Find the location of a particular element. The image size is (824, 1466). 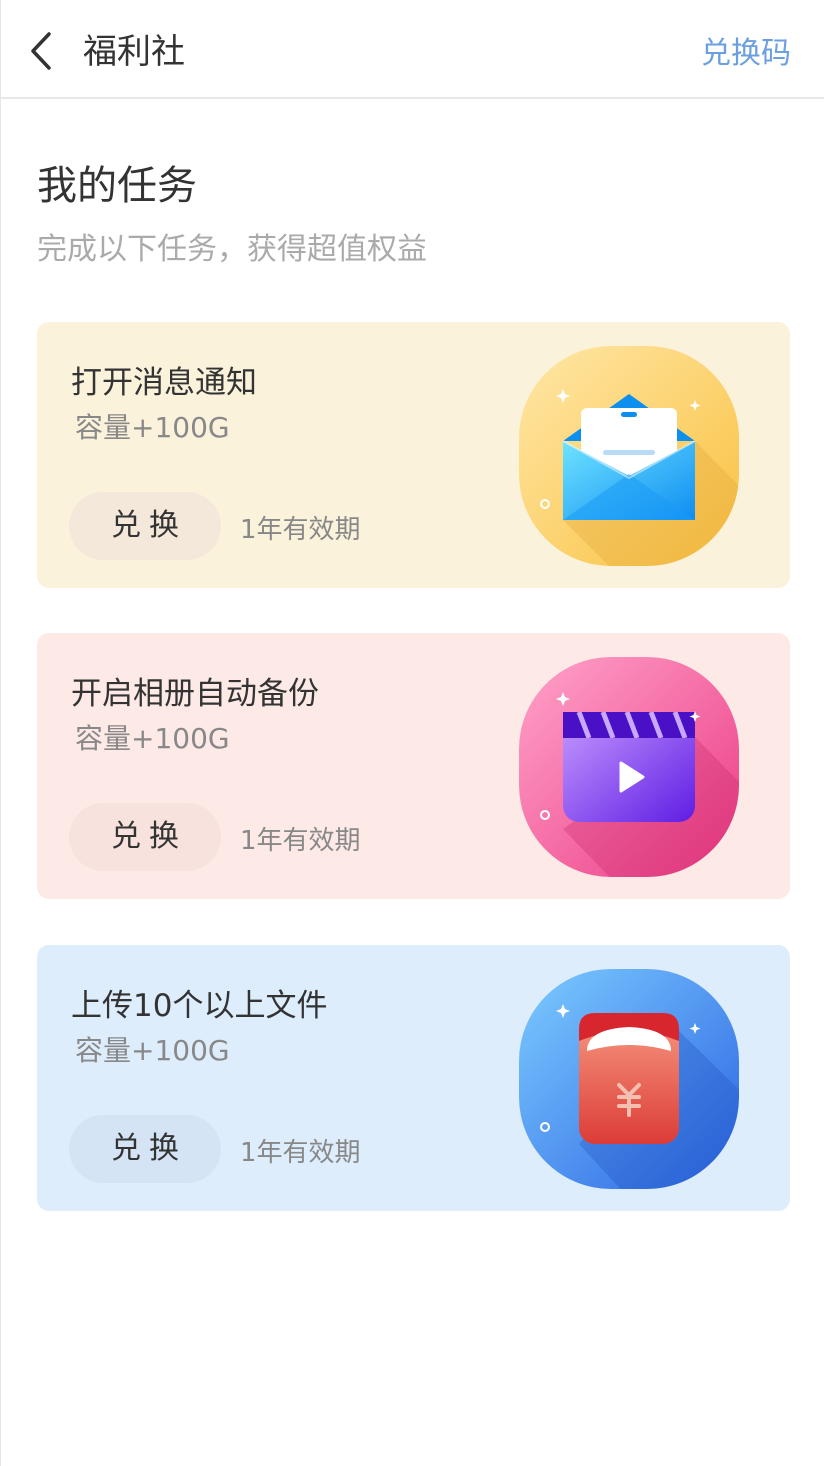

task-title: 打开消息通知 is located at coordinates (164, 383).